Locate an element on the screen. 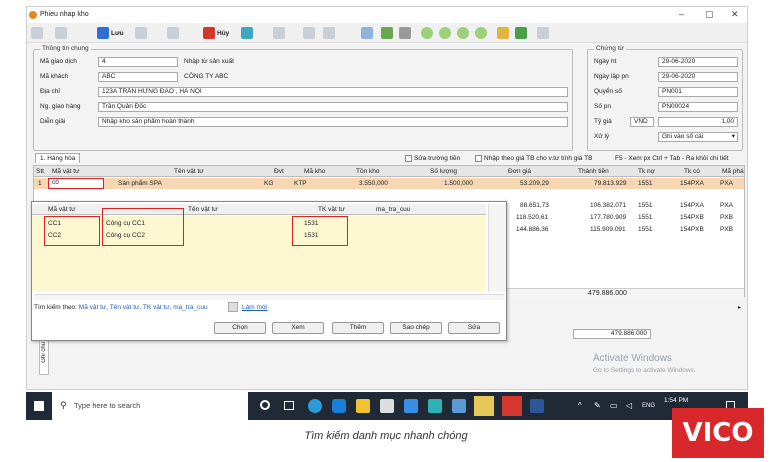  new-button is located at coordinates (37, 33).